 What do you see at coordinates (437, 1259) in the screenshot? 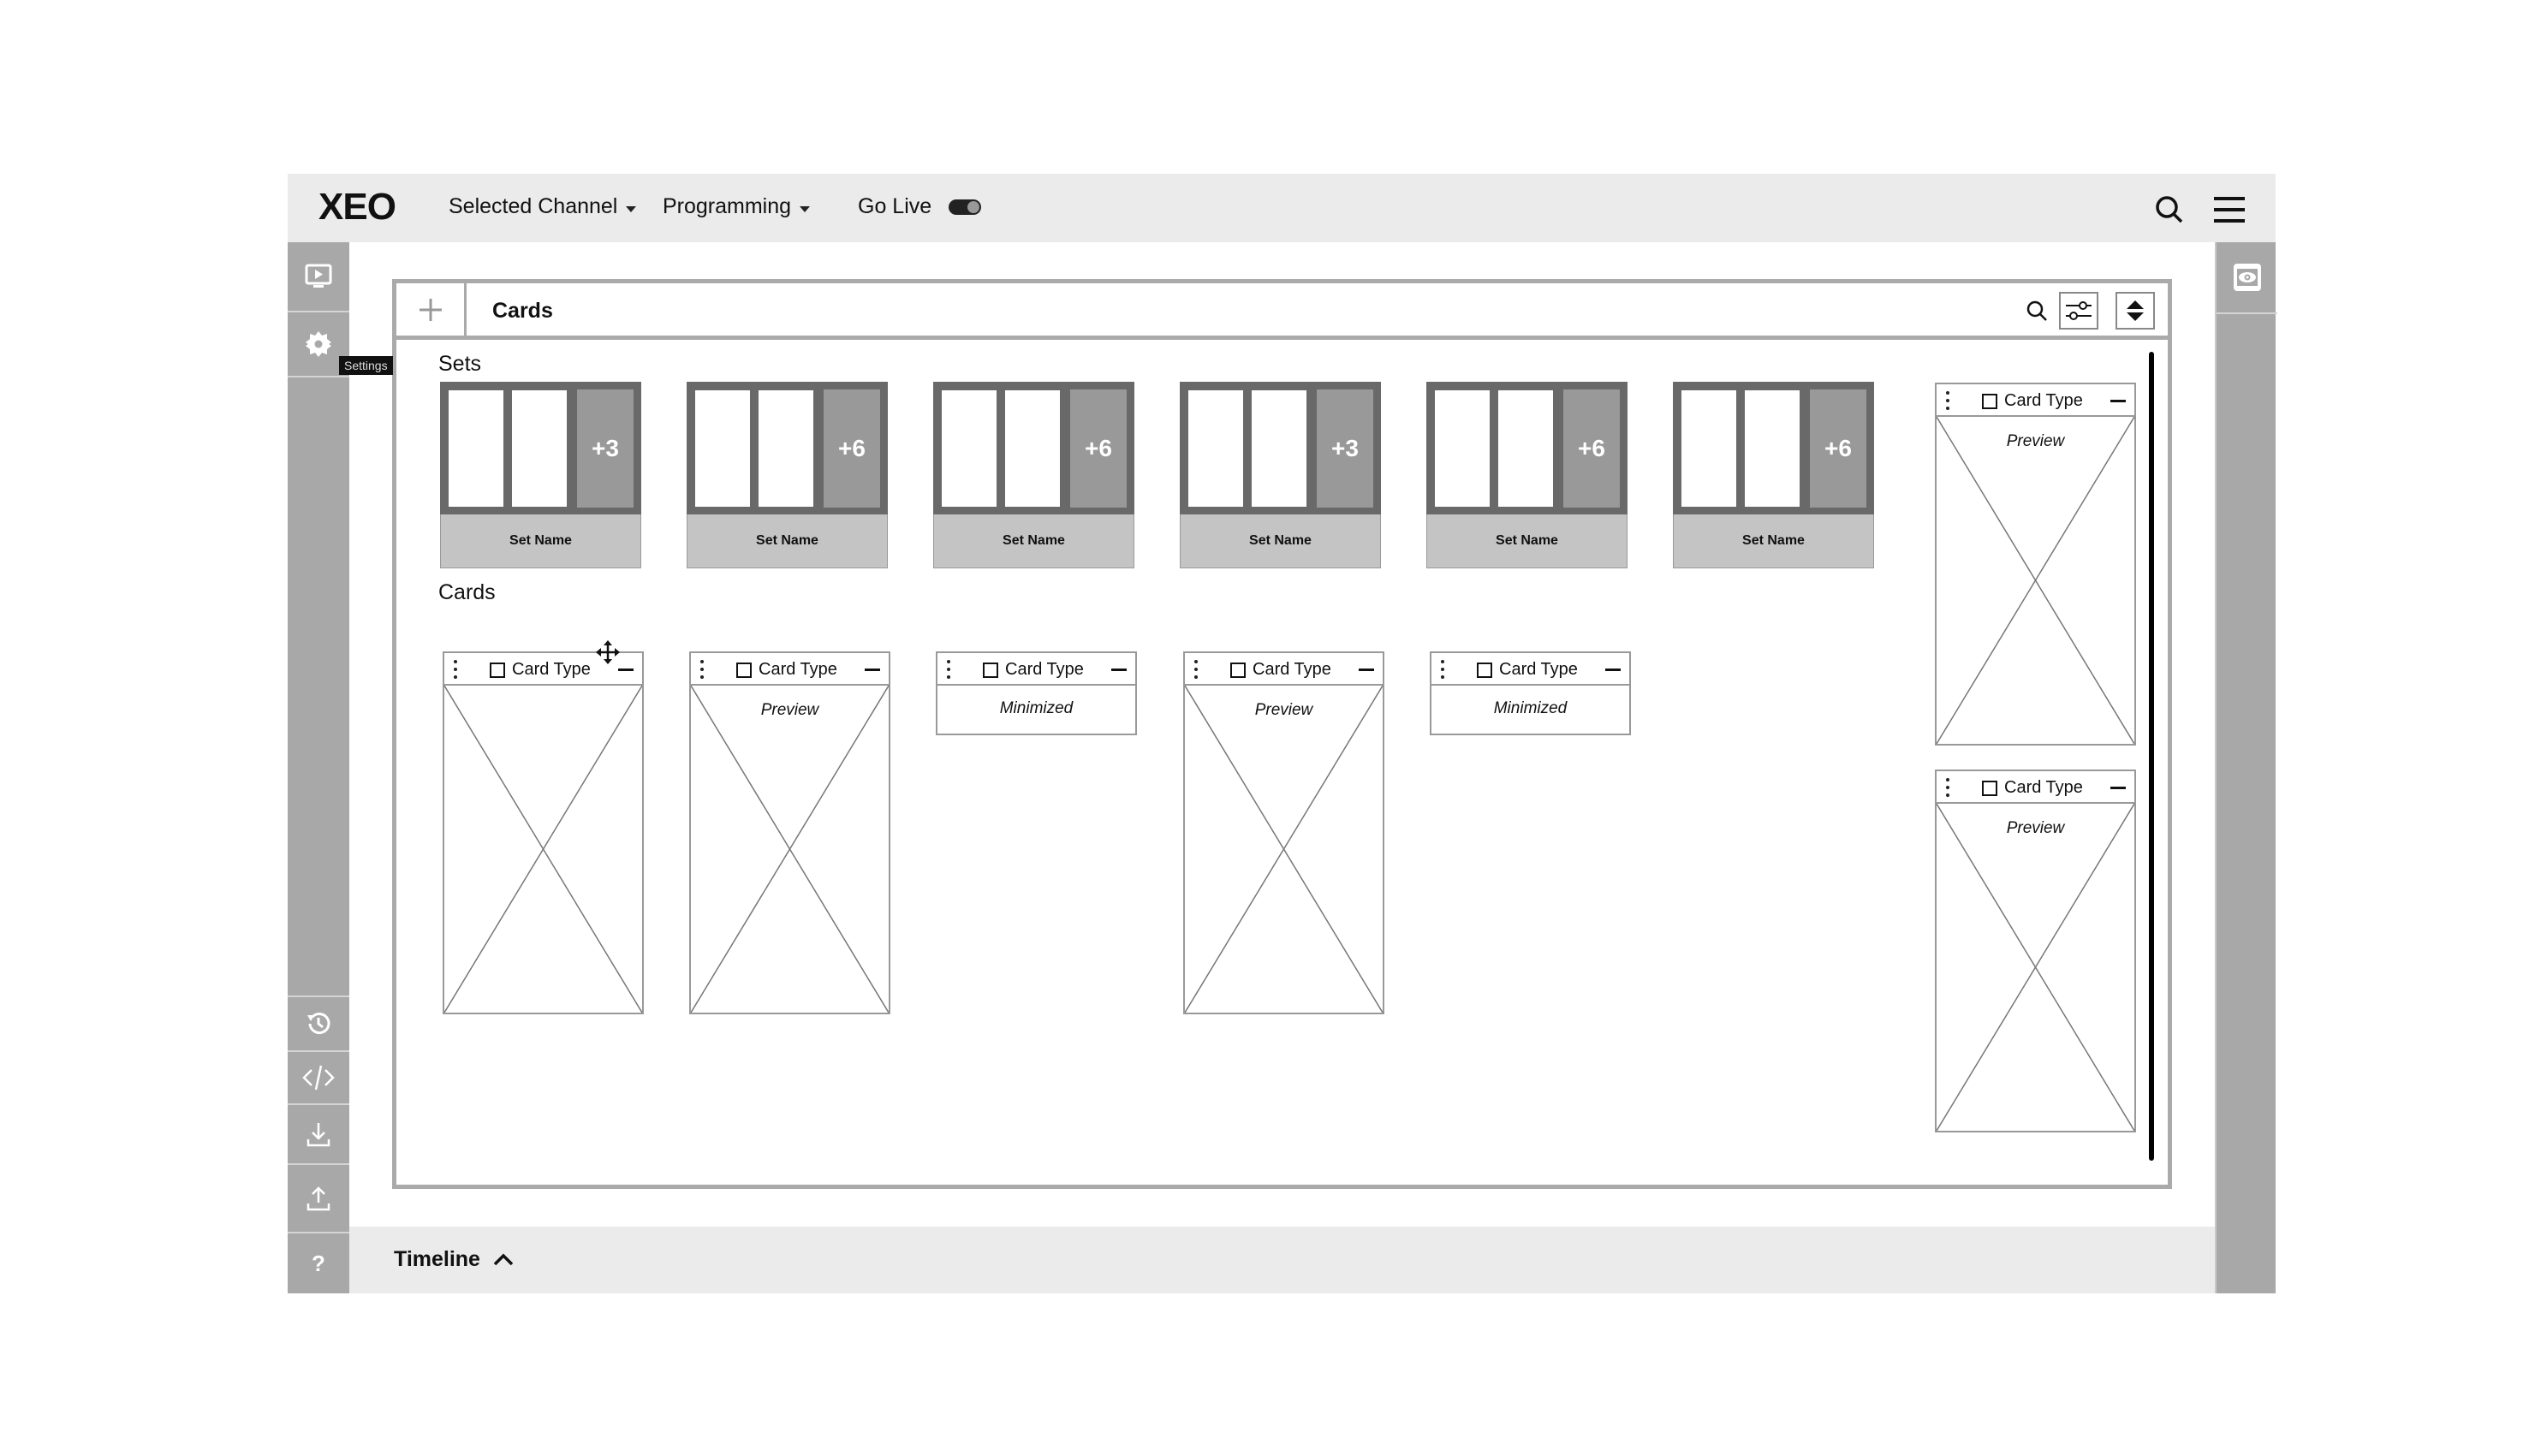
I see `timeline-label: Timeline` at bounding box center [437, 1259].